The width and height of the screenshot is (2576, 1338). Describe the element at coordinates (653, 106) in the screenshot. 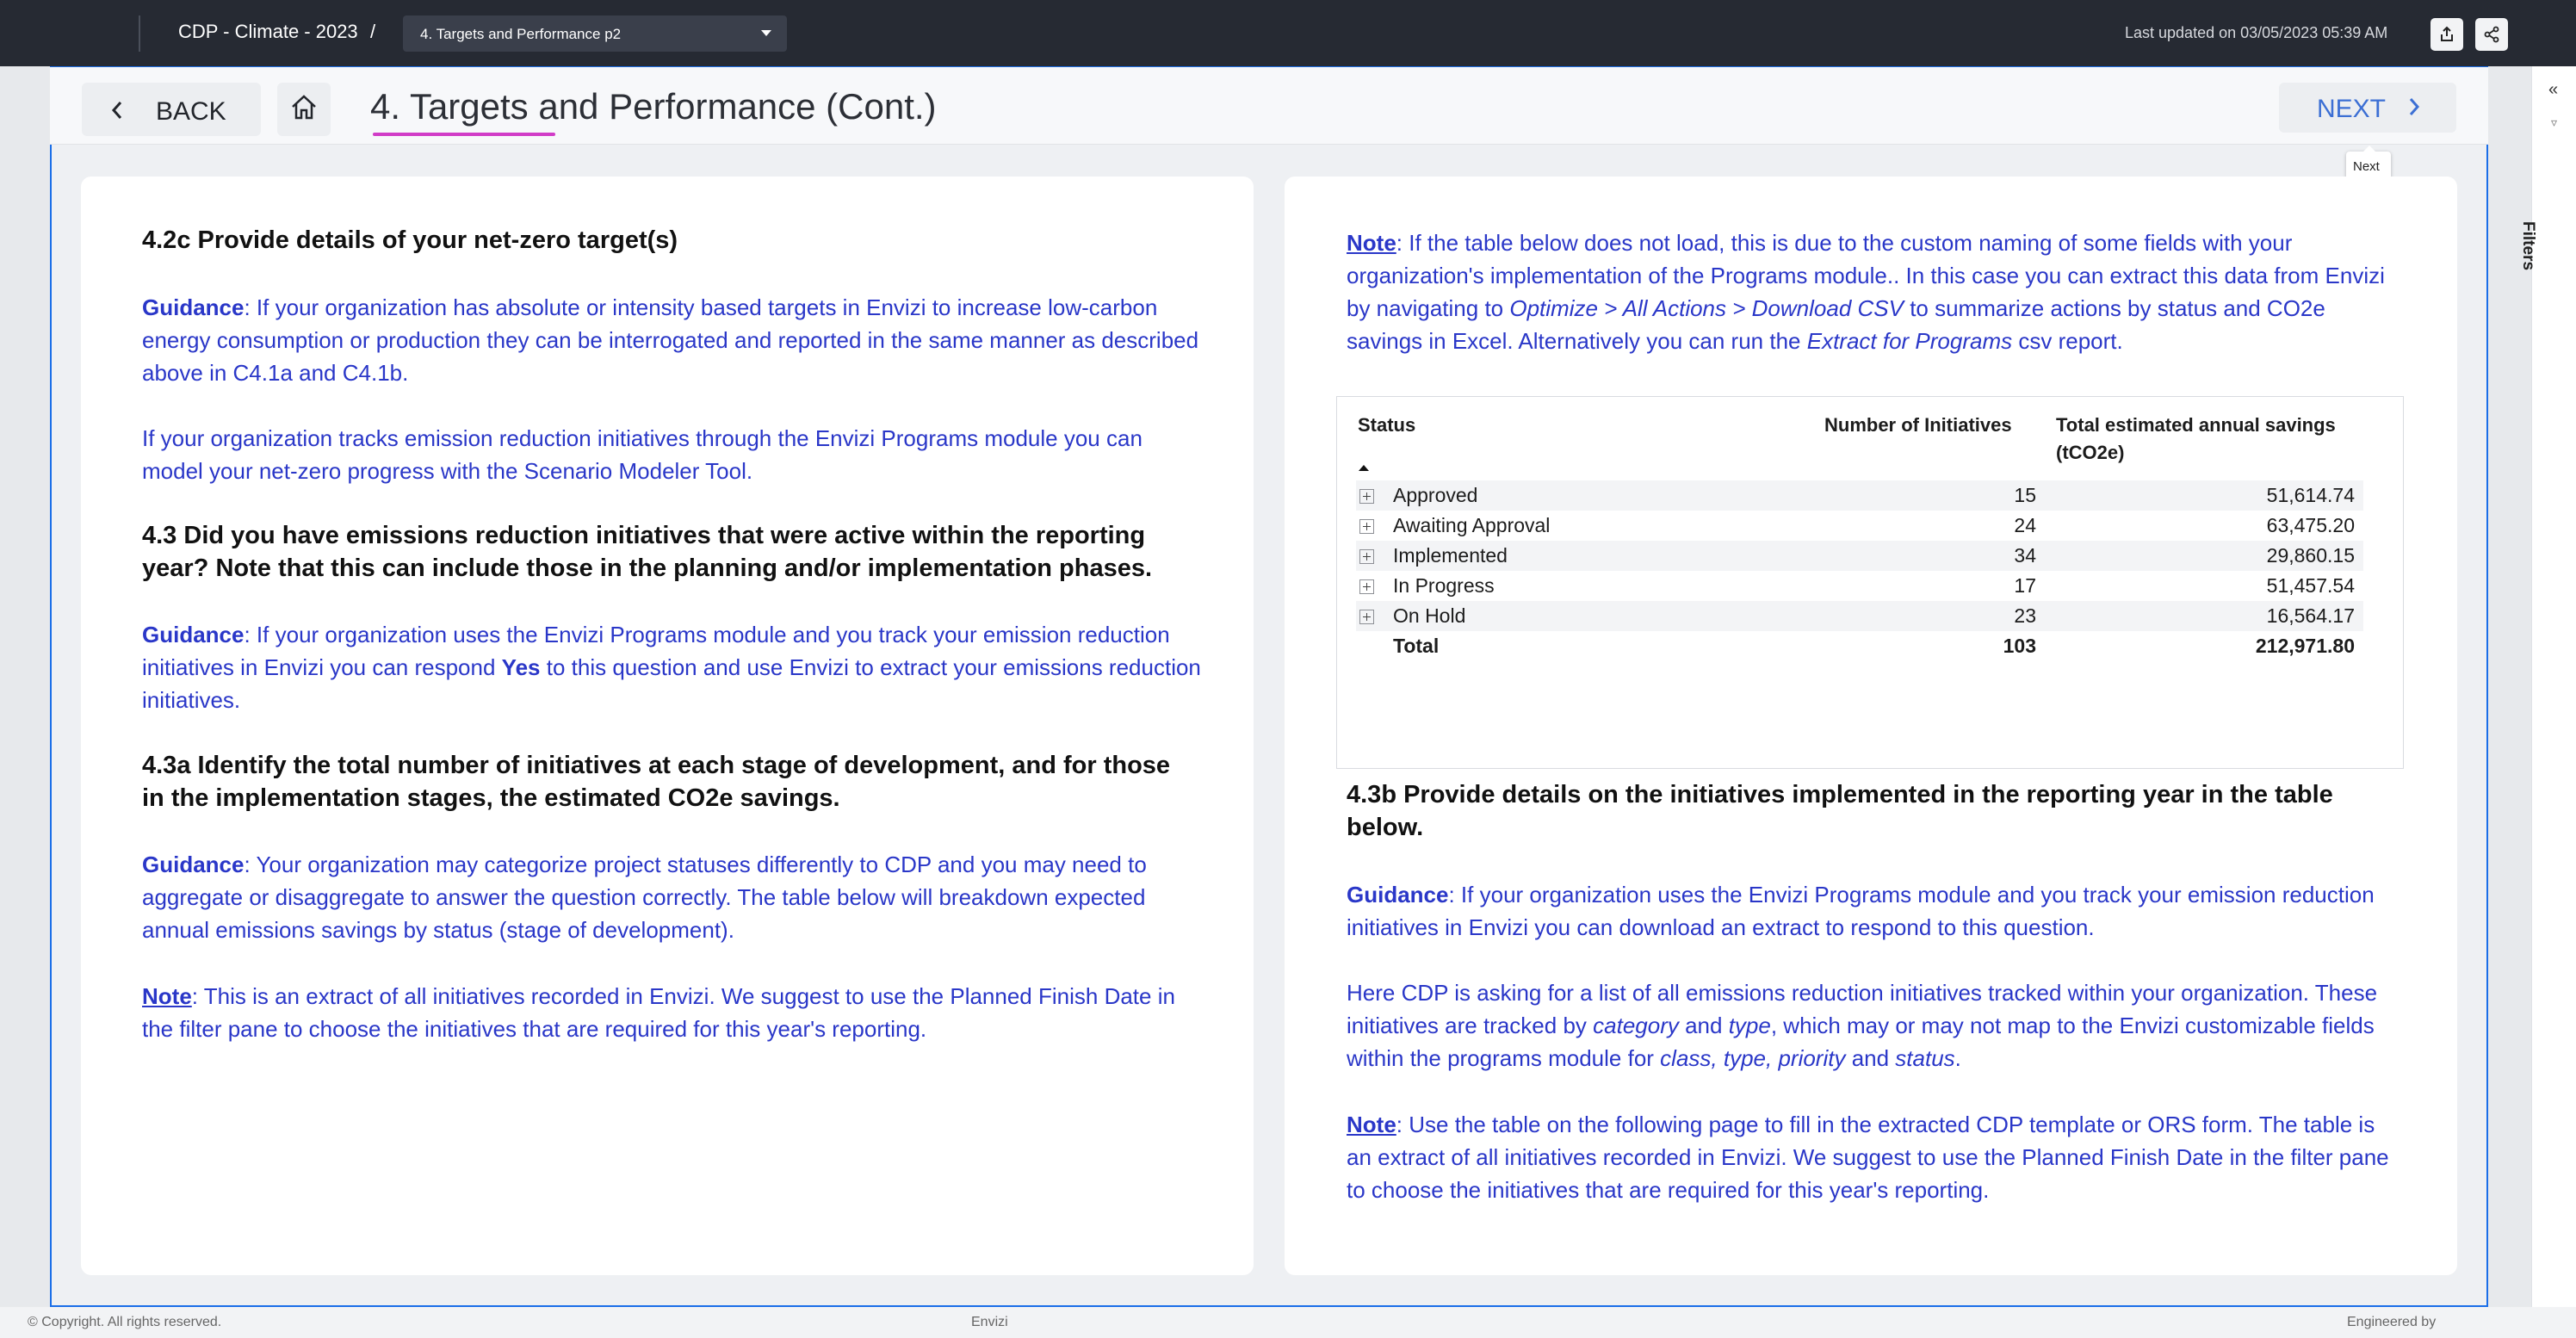

I see `page-title: 4. Targets and Performance (Cont.)` at that location.